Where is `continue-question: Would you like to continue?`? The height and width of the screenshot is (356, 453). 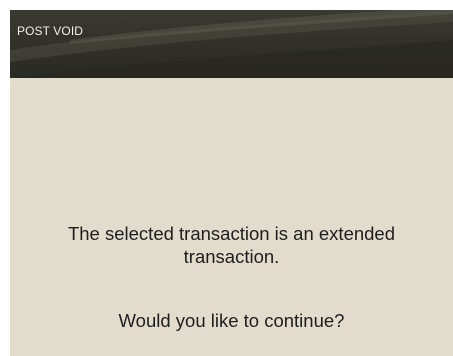 continue-question: Would you like to continue? is located at coordinates (231, 320).